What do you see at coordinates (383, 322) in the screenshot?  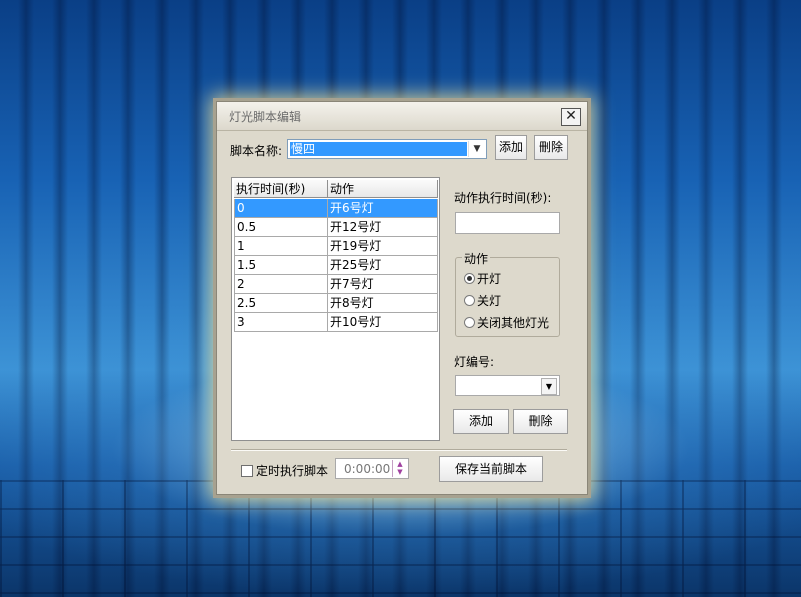 I see `cell-action: 开10号灯` at bounding box center [383, 322].